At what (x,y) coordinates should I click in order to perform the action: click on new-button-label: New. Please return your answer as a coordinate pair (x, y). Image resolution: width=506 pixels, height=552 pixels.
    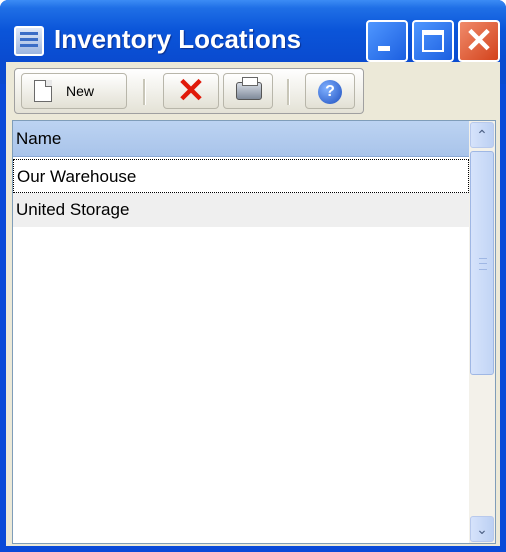
    Looking at the image, I should click on (80, 91).